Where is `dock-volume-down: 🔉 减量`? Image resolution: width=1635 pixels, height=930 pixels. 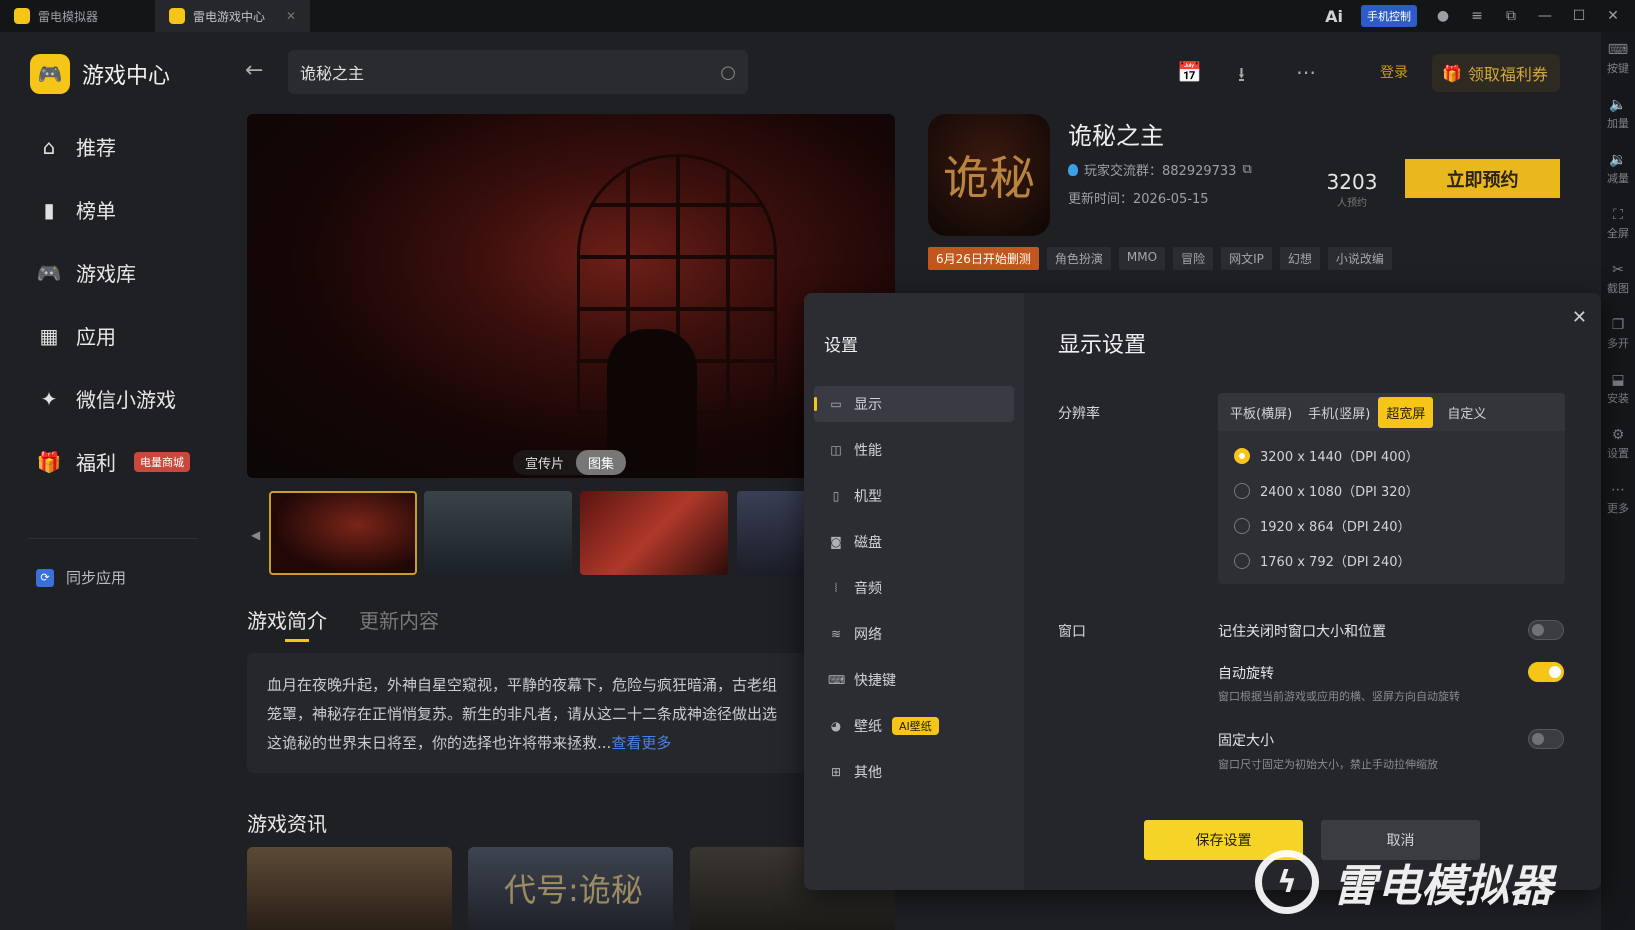
dock-volume-down: 🔉 减量 is located at coordinates (1618, 179).